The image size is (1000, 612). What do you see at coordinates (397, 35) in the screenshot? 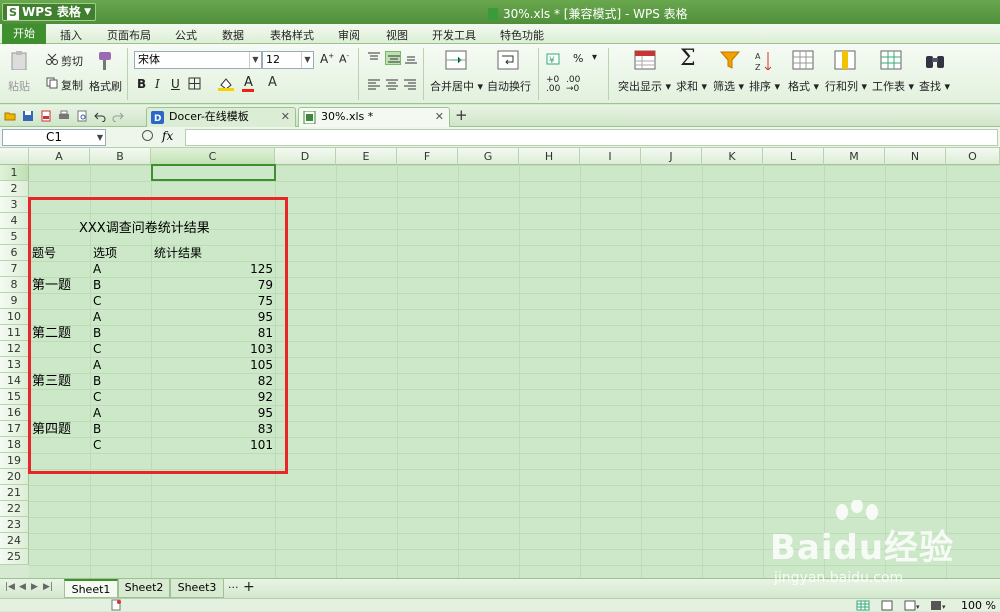
I see `menu-view: 视图` at bounding box center [397, 35].